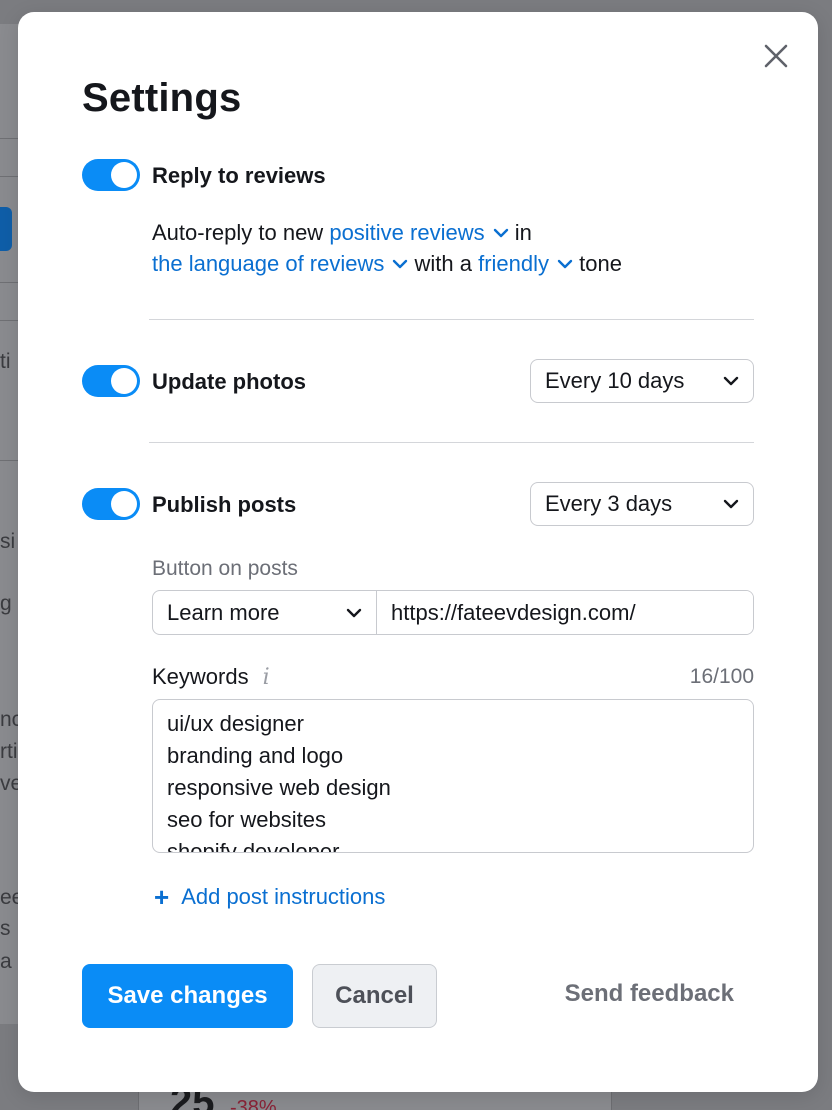 The width and height of the screenshot is (832, 1110). I want to click on photos-frequency-select: Every 10 days, so click(642, 381).